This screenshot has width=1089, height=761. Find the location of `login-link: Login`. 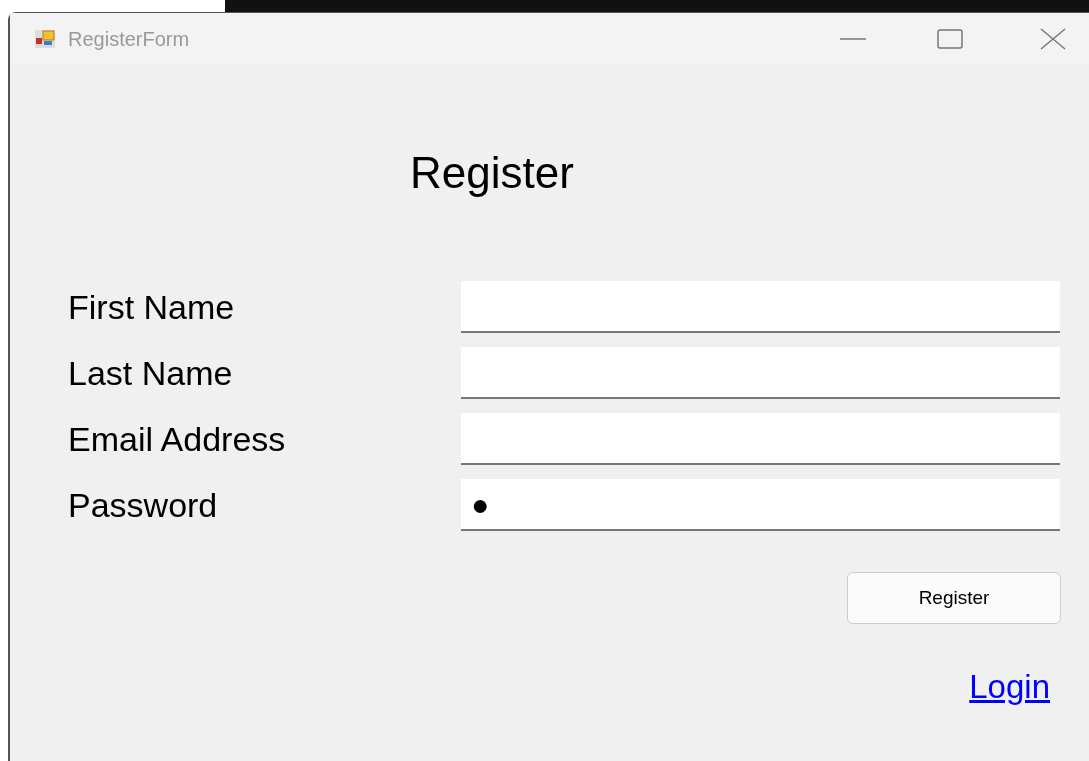

login-link: Login is located at coordinates (1009, 687).